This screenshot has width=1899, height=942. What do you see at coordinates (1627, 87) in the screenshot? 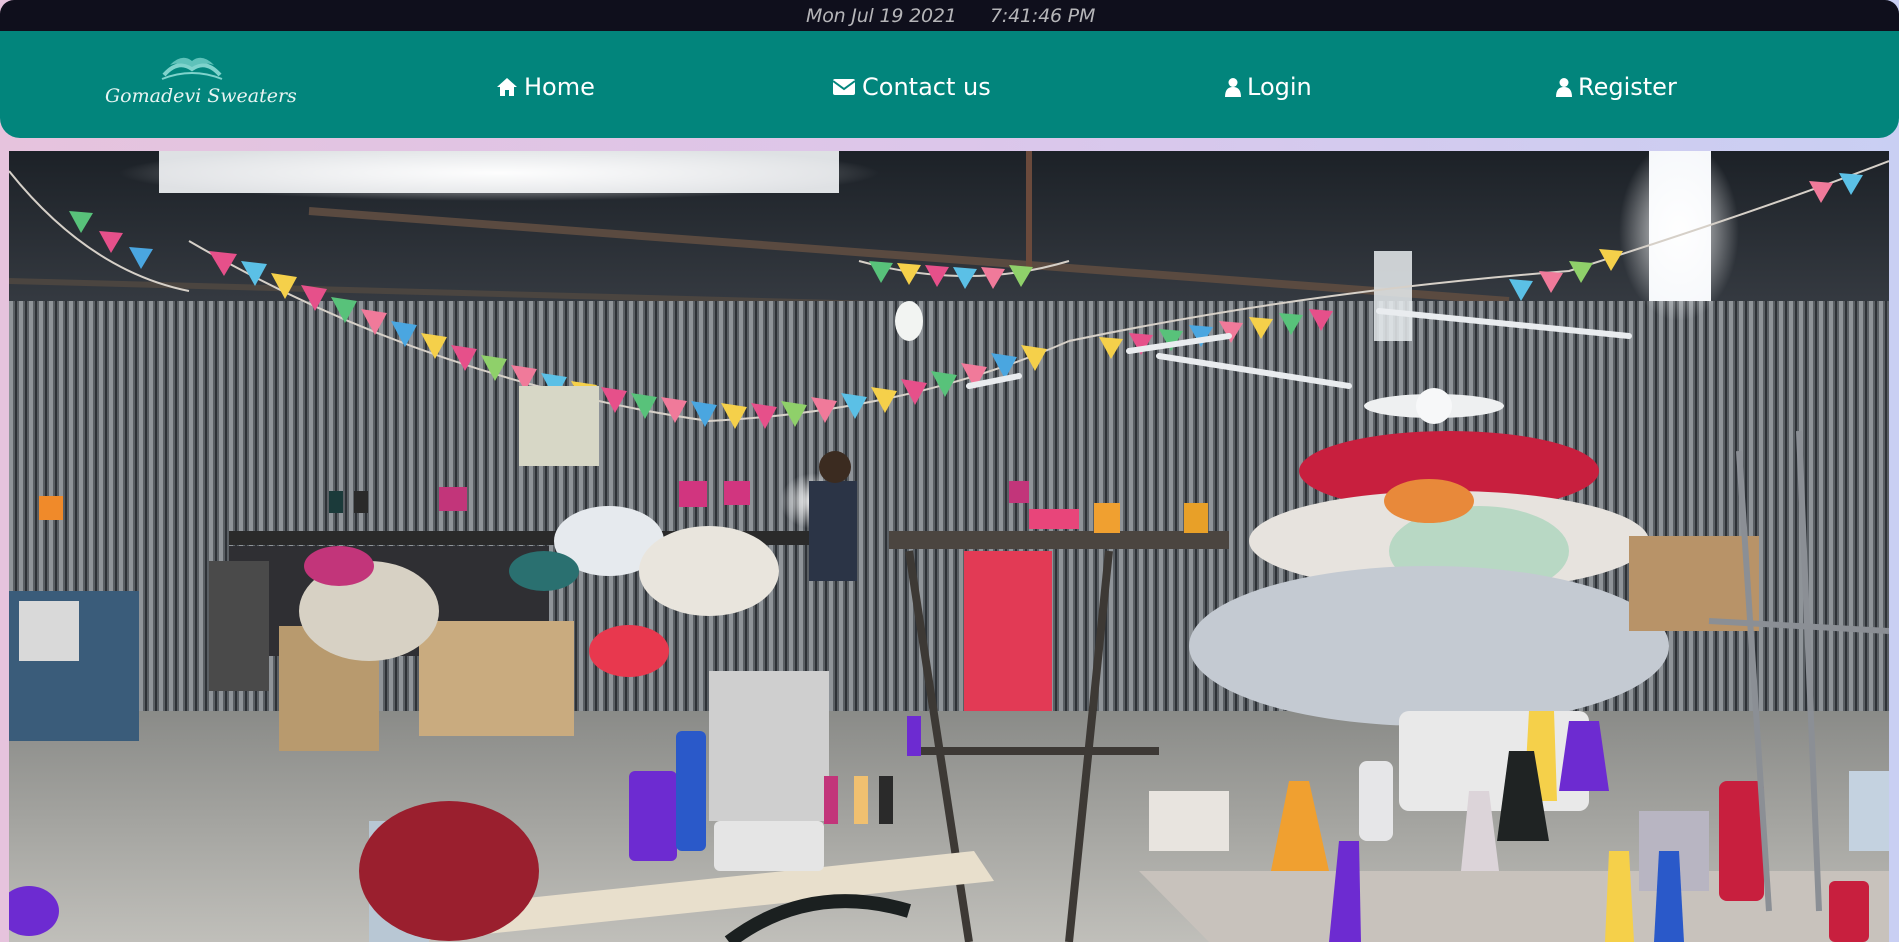
I see `nav-register-label: Register` at bounding box center [1627, 87].